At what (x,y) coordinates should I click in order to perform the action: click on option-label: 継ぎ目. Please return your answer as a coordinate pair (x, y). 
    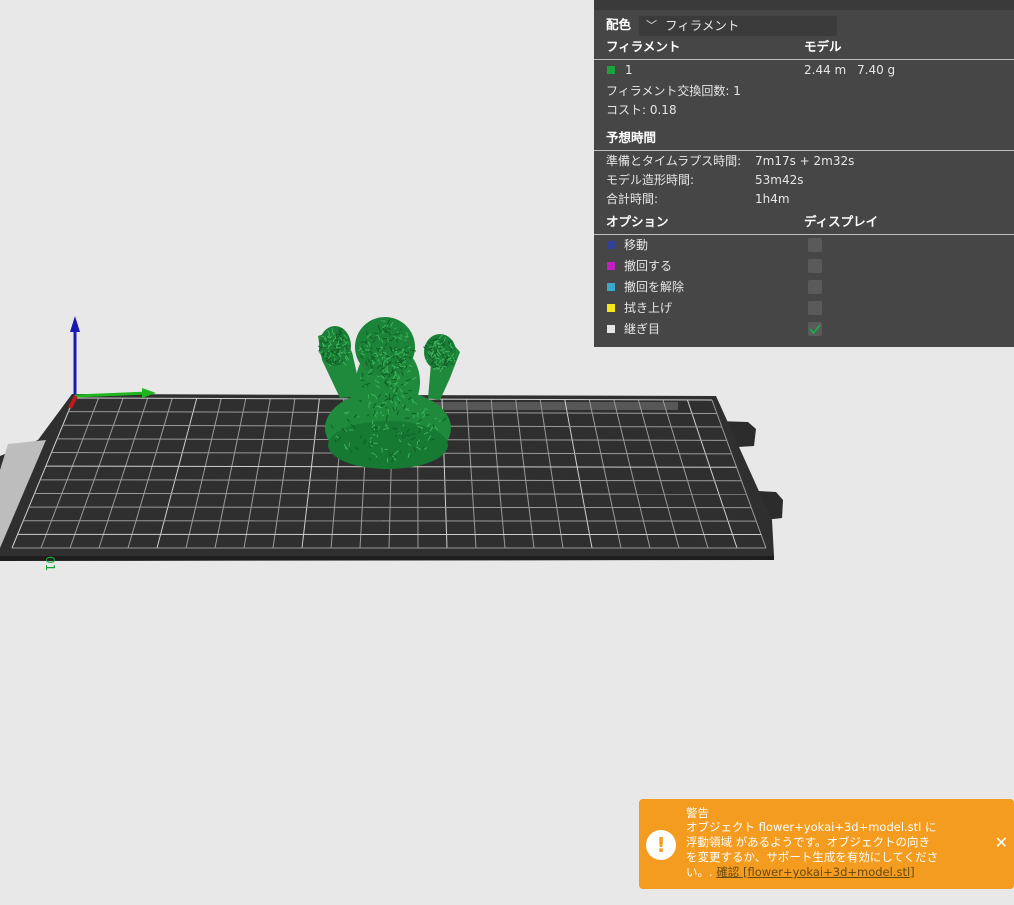
    Looking at the image, I should click on (642, 329).